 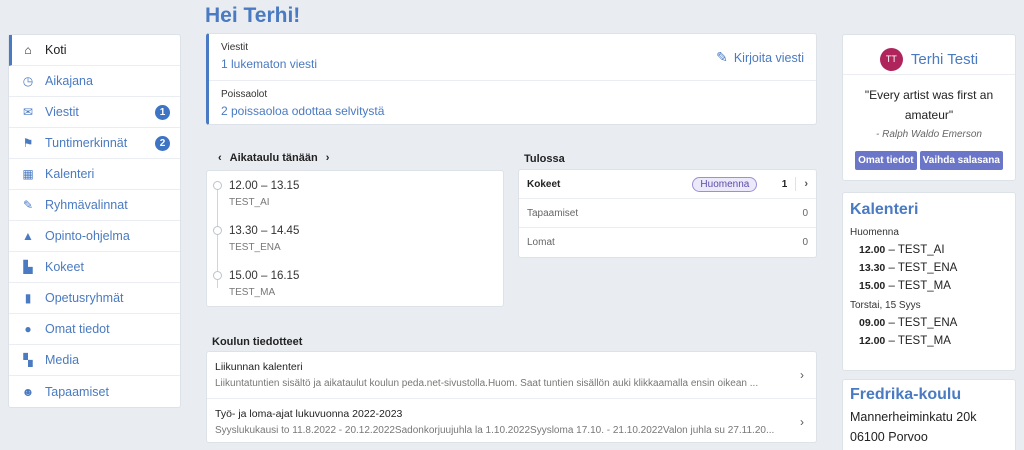 What do you see at coordinates (872, 323) in the screenshot?
I see `entry-time: 09.00` at bounding box center [872, 323].